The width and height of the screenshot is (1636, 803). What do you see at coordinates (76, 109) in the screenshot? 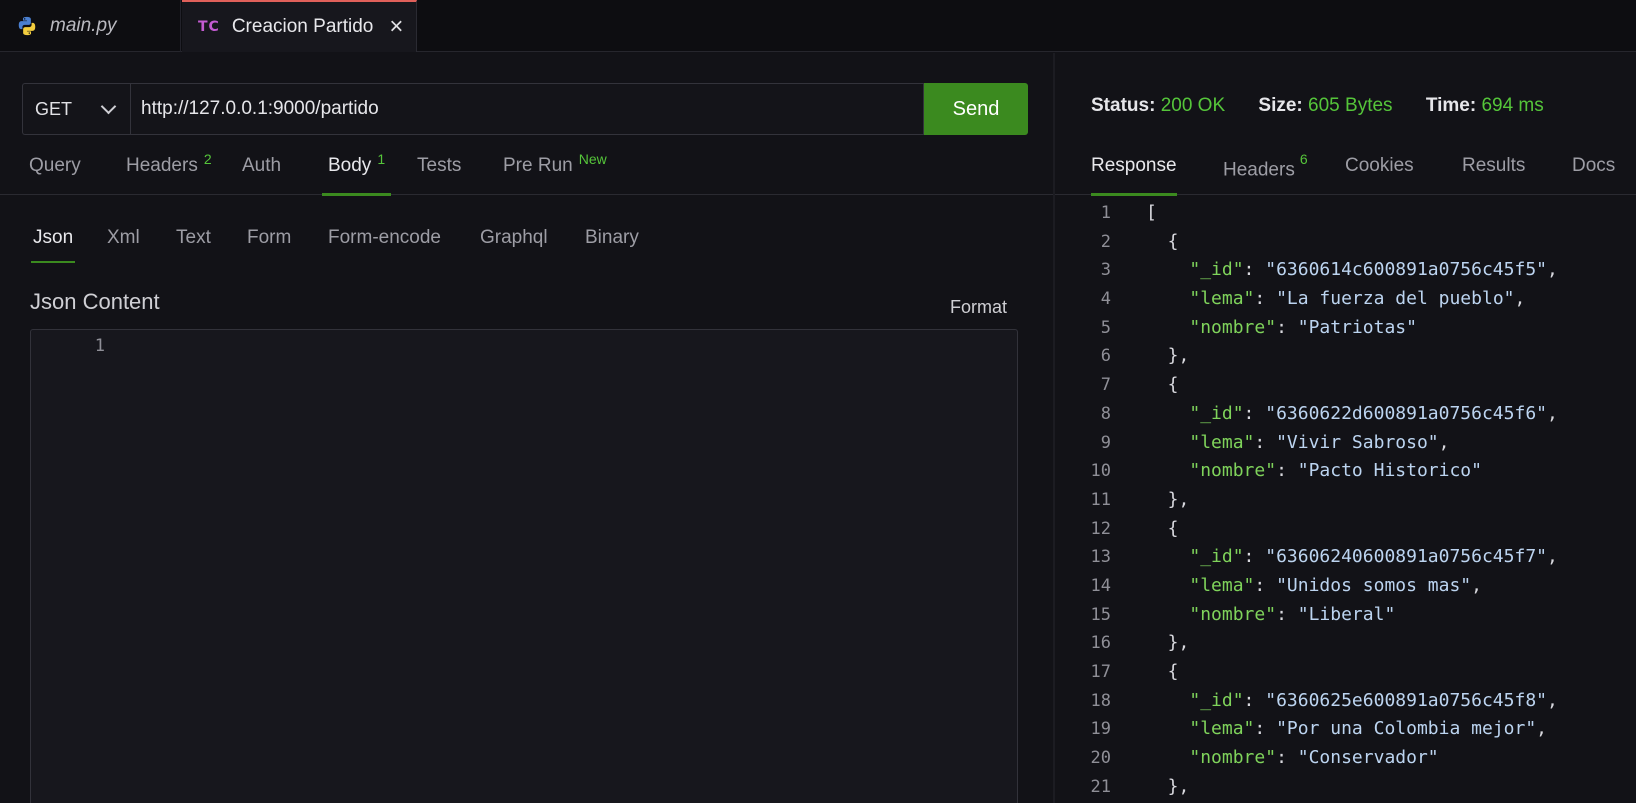
I see `method-select: GET` at bounding box center [76, 109].